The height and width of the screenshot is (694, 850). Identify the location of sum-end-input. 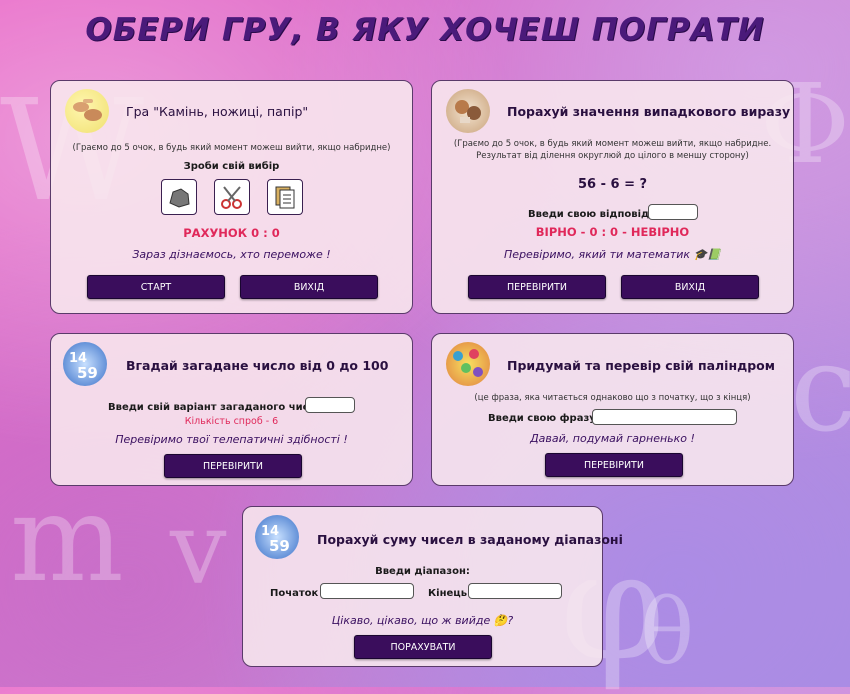
(515, 591).